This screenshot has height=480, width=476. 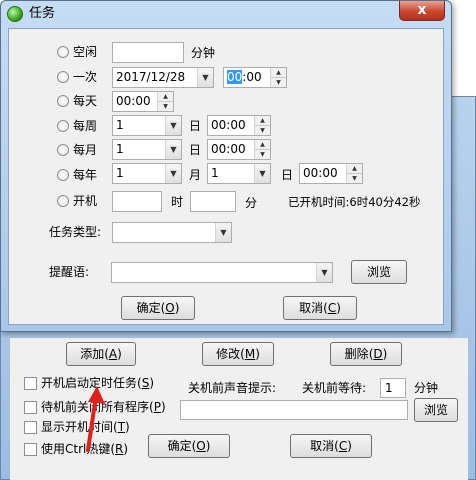 I want to click on delete-button: 删除(D), so click(x=366, y=354).